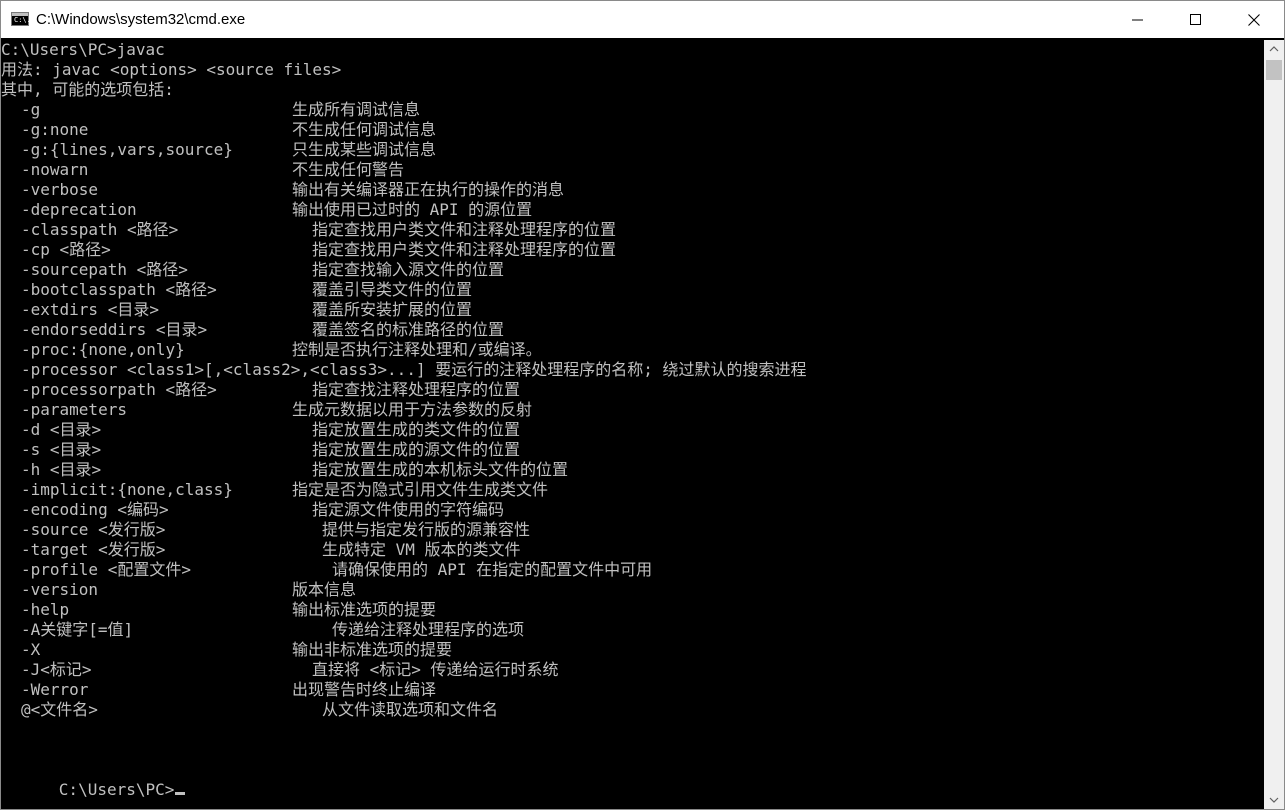 The width and height of the screenshot is (1285, 810). I want to click on option-line: -verbose 输出有关编译器正在执行的操作的消息, so click(632, 190).